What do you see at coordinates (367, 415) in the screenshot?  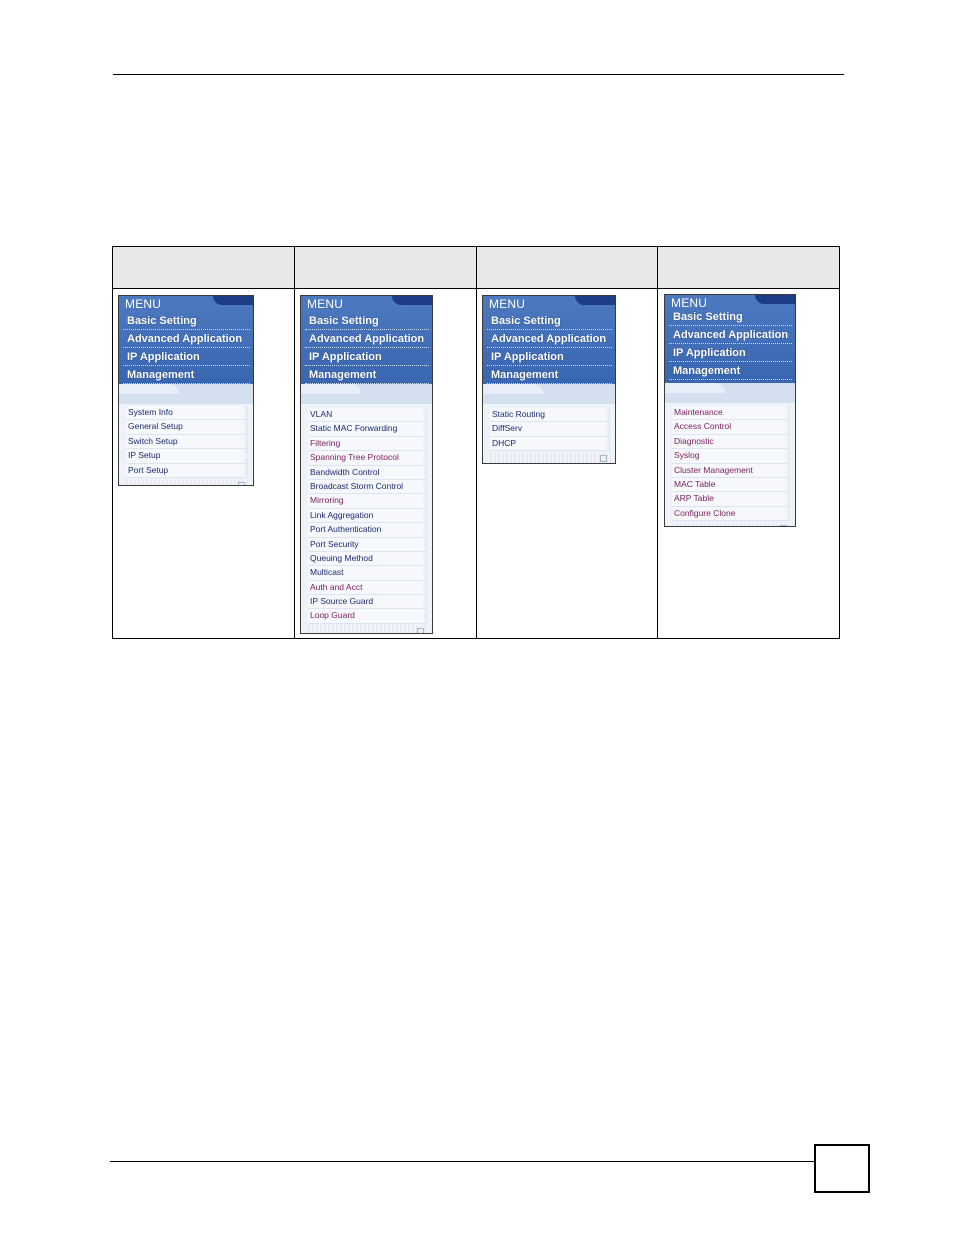 I see `submenu-item-vlan: VLAN` at bounding box center [367, 415].